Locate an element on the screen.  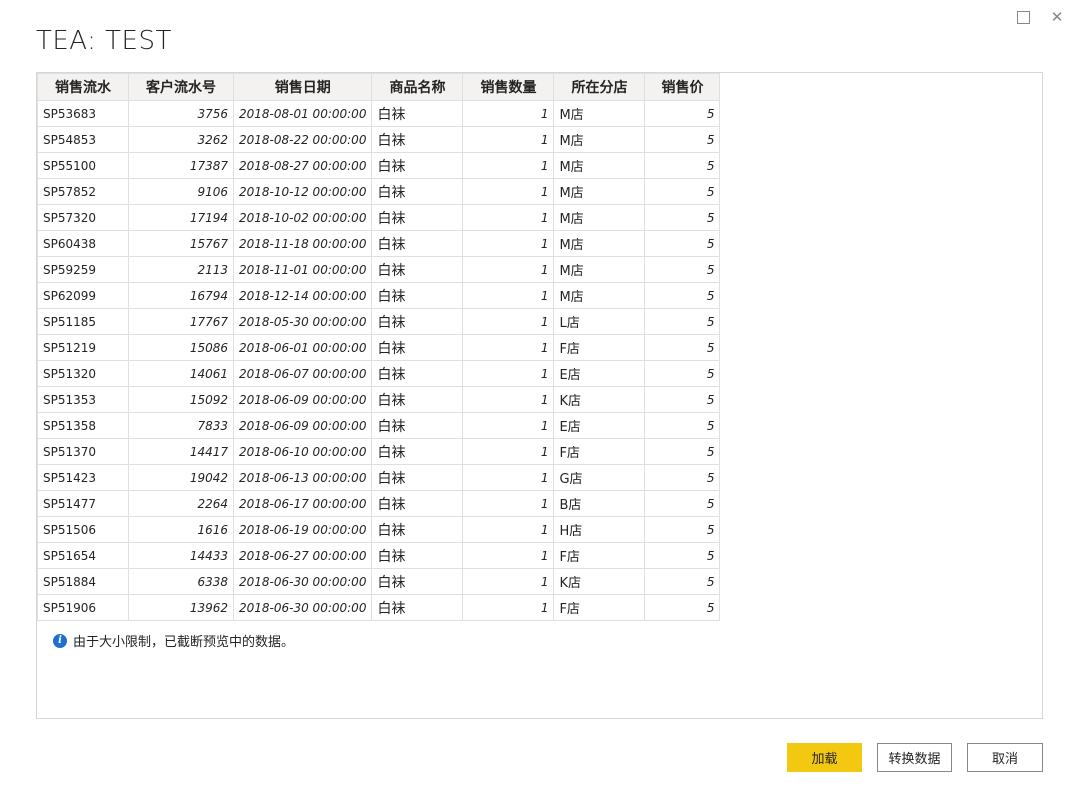
table-row: SP51884 6338 2018-06-30 00:00:00 白袜 1 K店 5 is located at coordinates (379, 581).